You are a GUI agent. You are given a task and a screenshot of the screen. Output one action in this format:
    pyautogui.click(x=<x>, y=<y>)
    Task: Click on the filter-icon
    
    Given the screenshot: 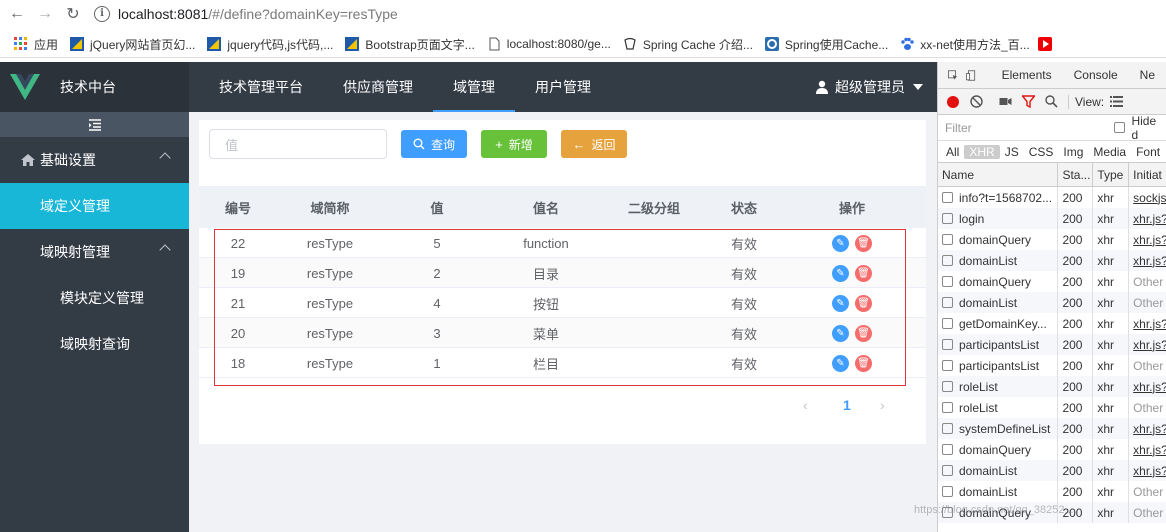 What is the action you would take?
    pyautogui.click(x=1028, y=101)
    